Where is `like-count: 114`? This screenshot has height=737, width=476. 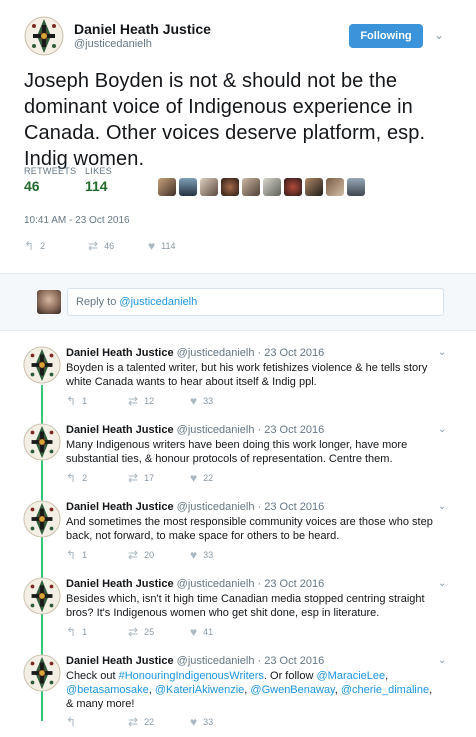 like-count: 114 is located at coordinates (168, 246).